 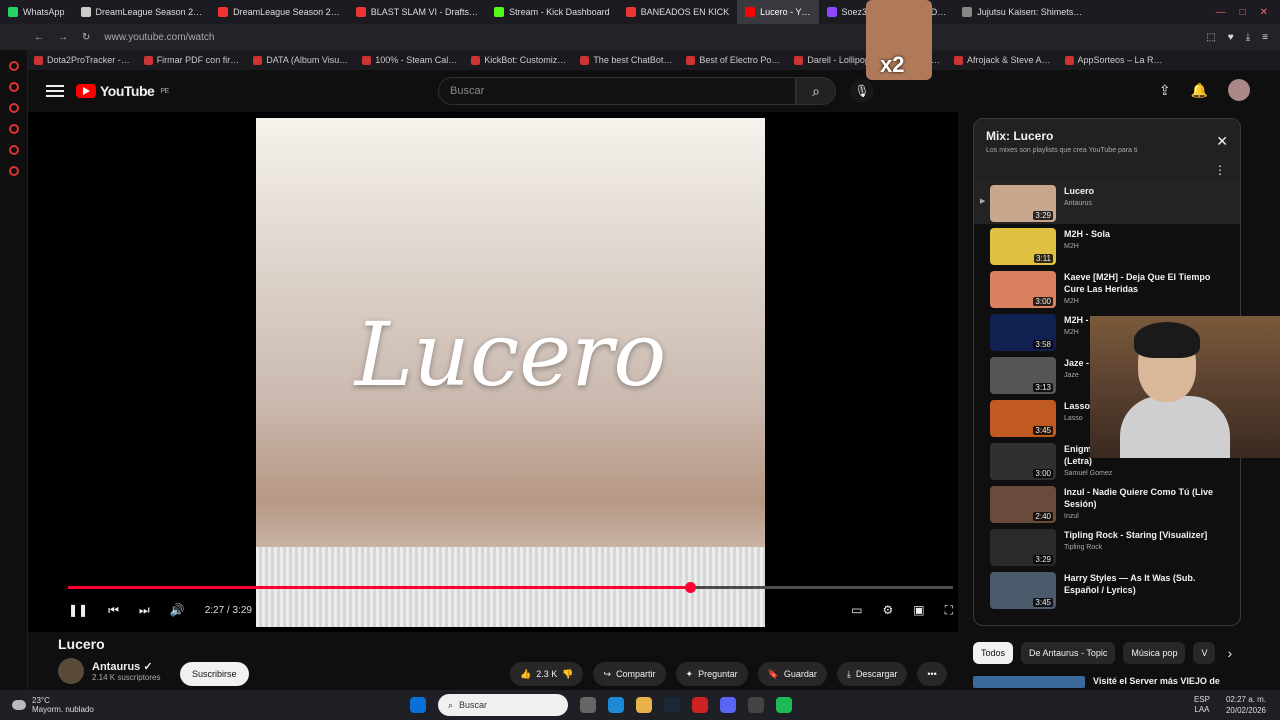 What do you see at coordinates (700, 705) in the screenshot?
I see `opera-icon` at bounding box center [700, 705].